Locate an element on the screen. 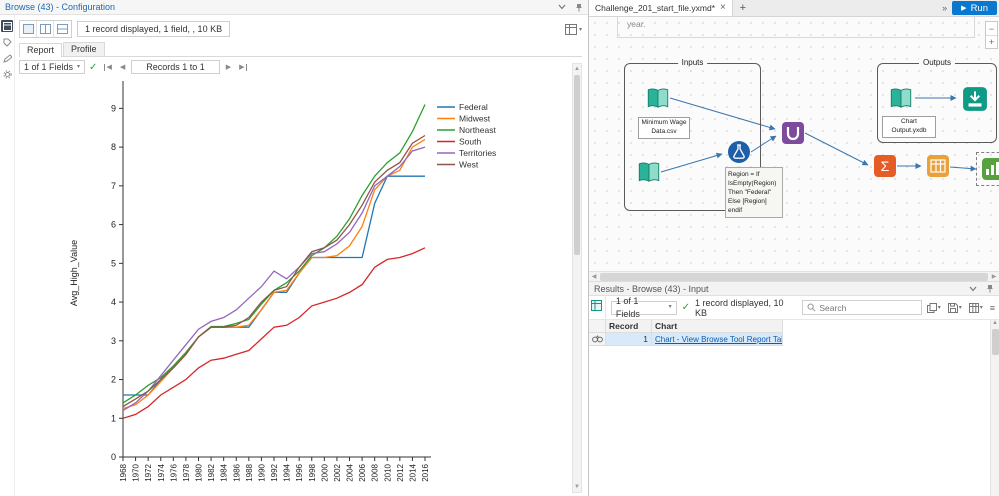 This screenshot has width=999, height=496. report-vertical-scrollbar: ▲ ▼ is located at coordinates (577, 278).